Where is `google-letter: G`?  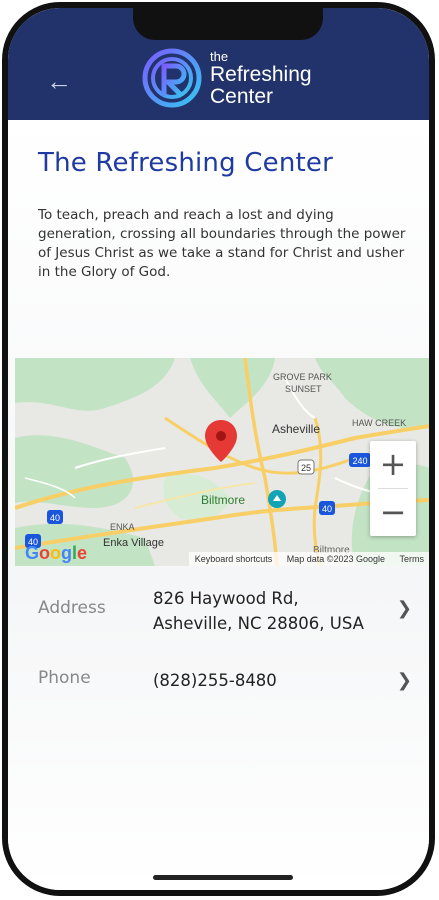
google-letter: G is located at coordinates (32, 553).